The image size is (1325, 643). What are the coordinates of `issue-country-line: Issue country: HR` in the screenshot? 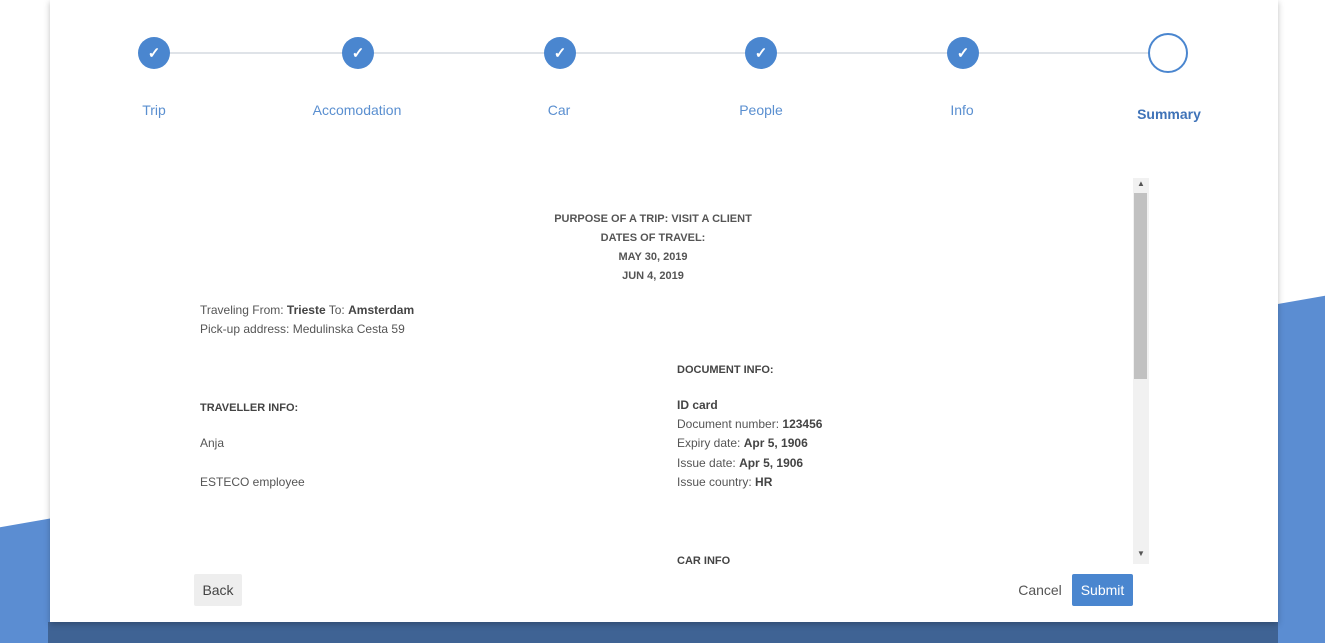 It's located at (724, 482).